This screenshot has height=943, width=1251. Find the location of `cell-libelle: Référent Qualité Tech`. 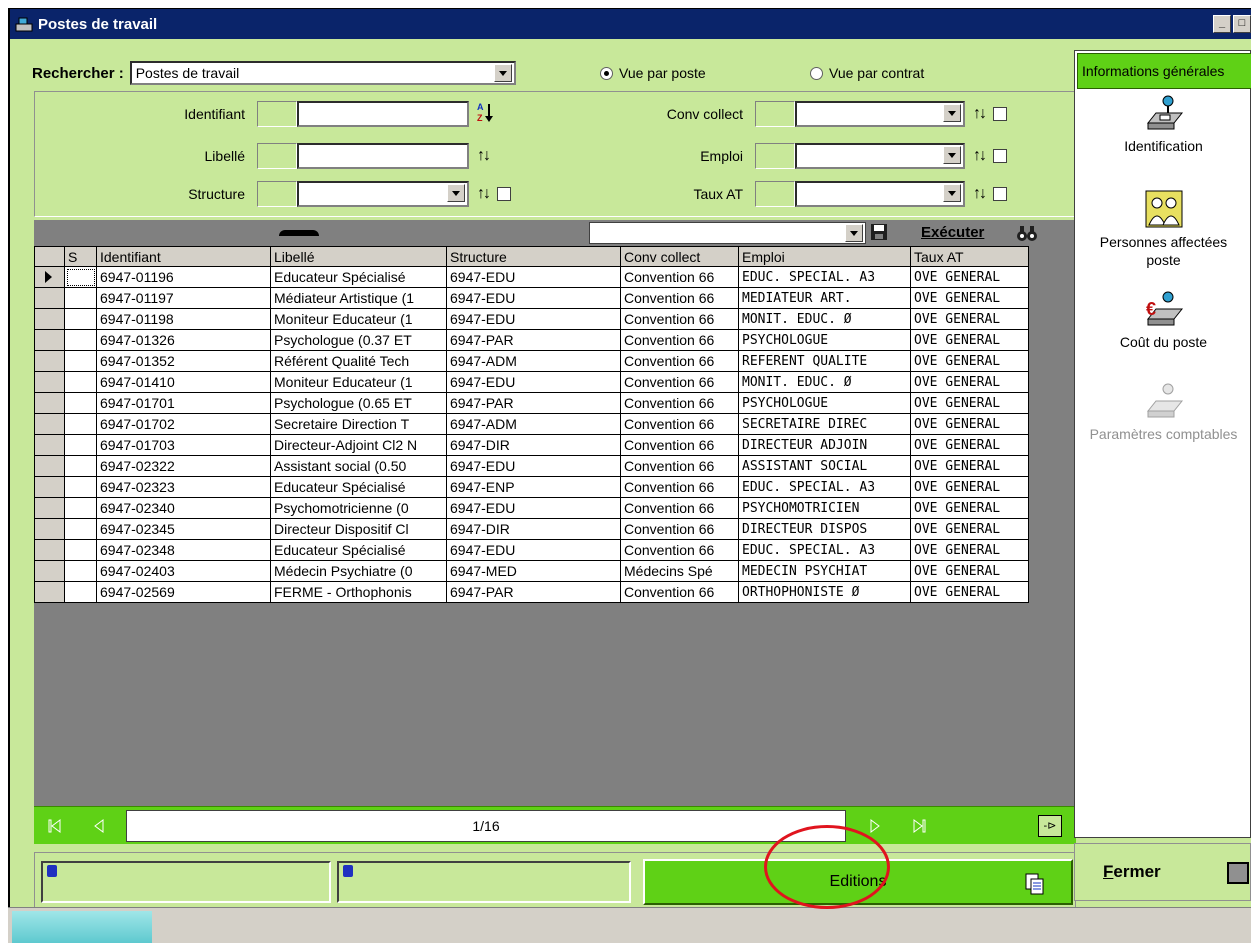

cell-libelle: Référent Qualité Tech is located at coordinates (358, 361).